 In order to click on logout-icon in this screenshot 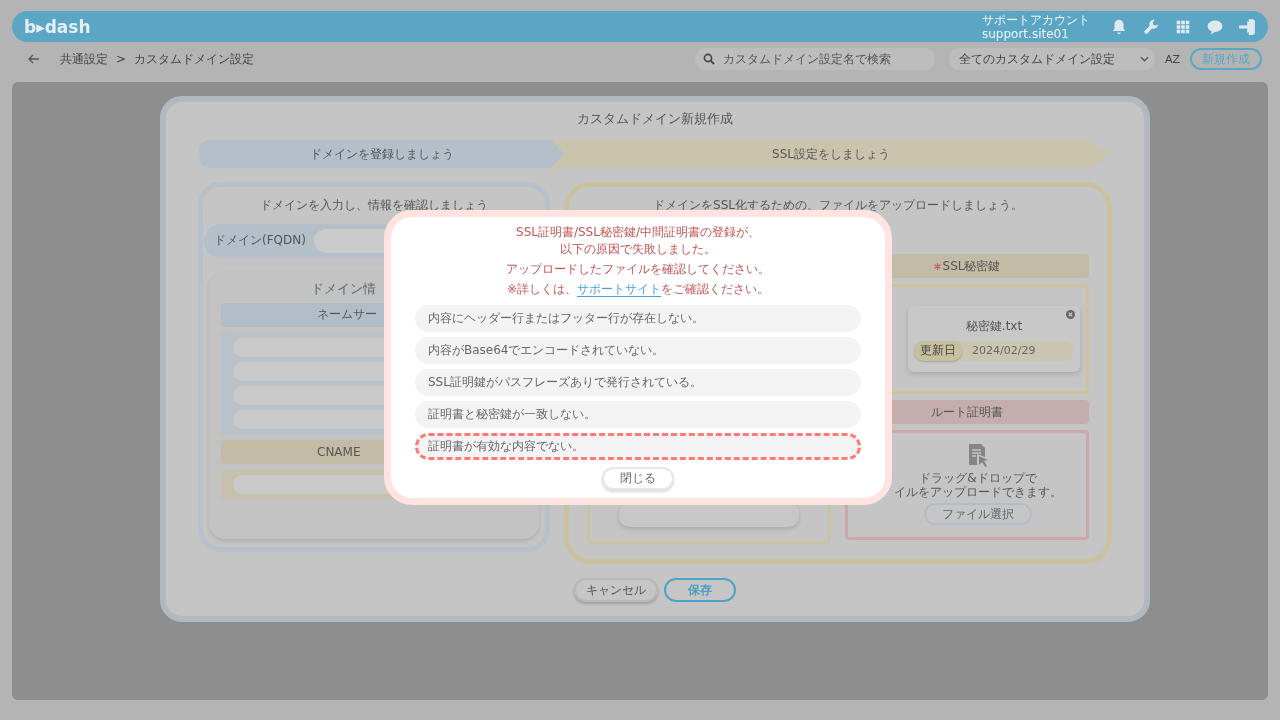, I will do `click(1247, 26)`.